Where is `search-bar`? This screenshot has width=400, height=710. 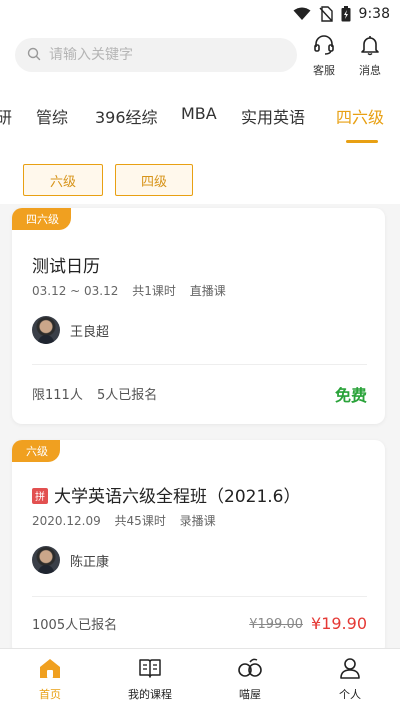 search-bar is located at coordinates (156, 55).